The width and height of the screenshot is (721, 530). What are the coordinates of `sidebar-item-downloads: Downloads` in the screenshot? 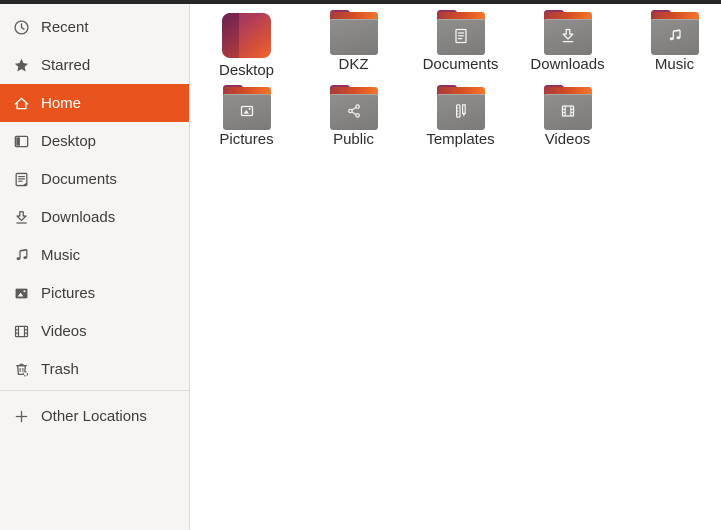 It's located at (94, 217).